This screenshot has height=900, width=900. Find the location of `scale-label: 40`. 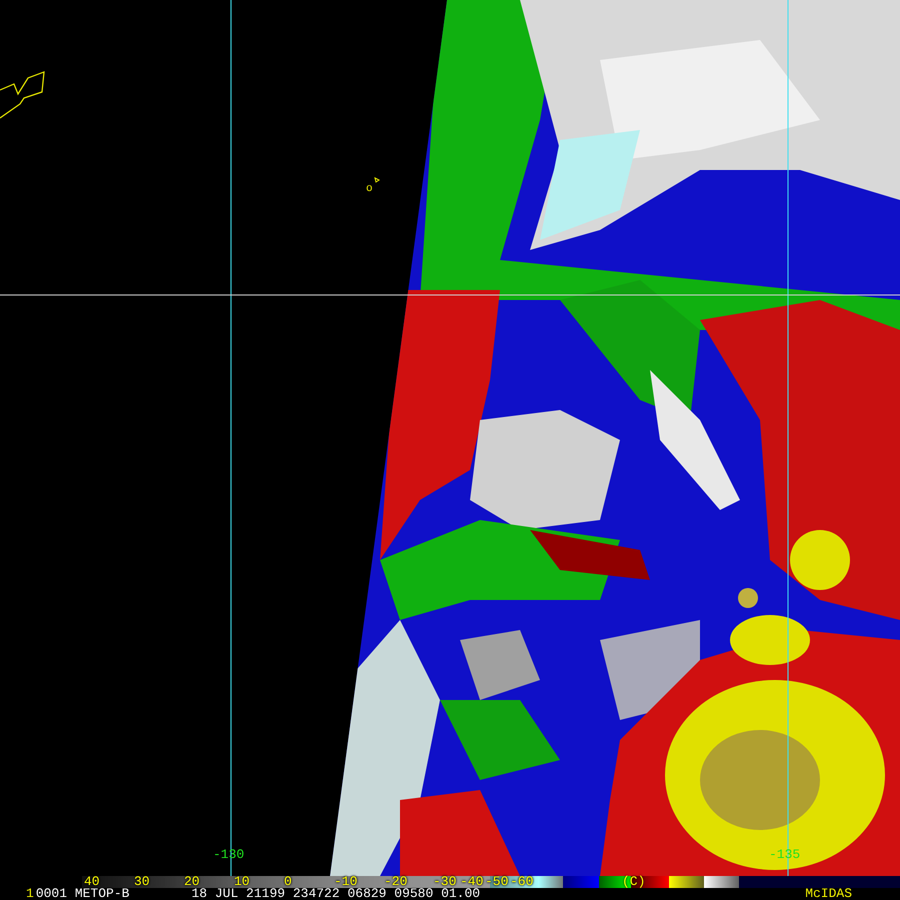

scale-label: 40 is located at coordinates (92, 881).